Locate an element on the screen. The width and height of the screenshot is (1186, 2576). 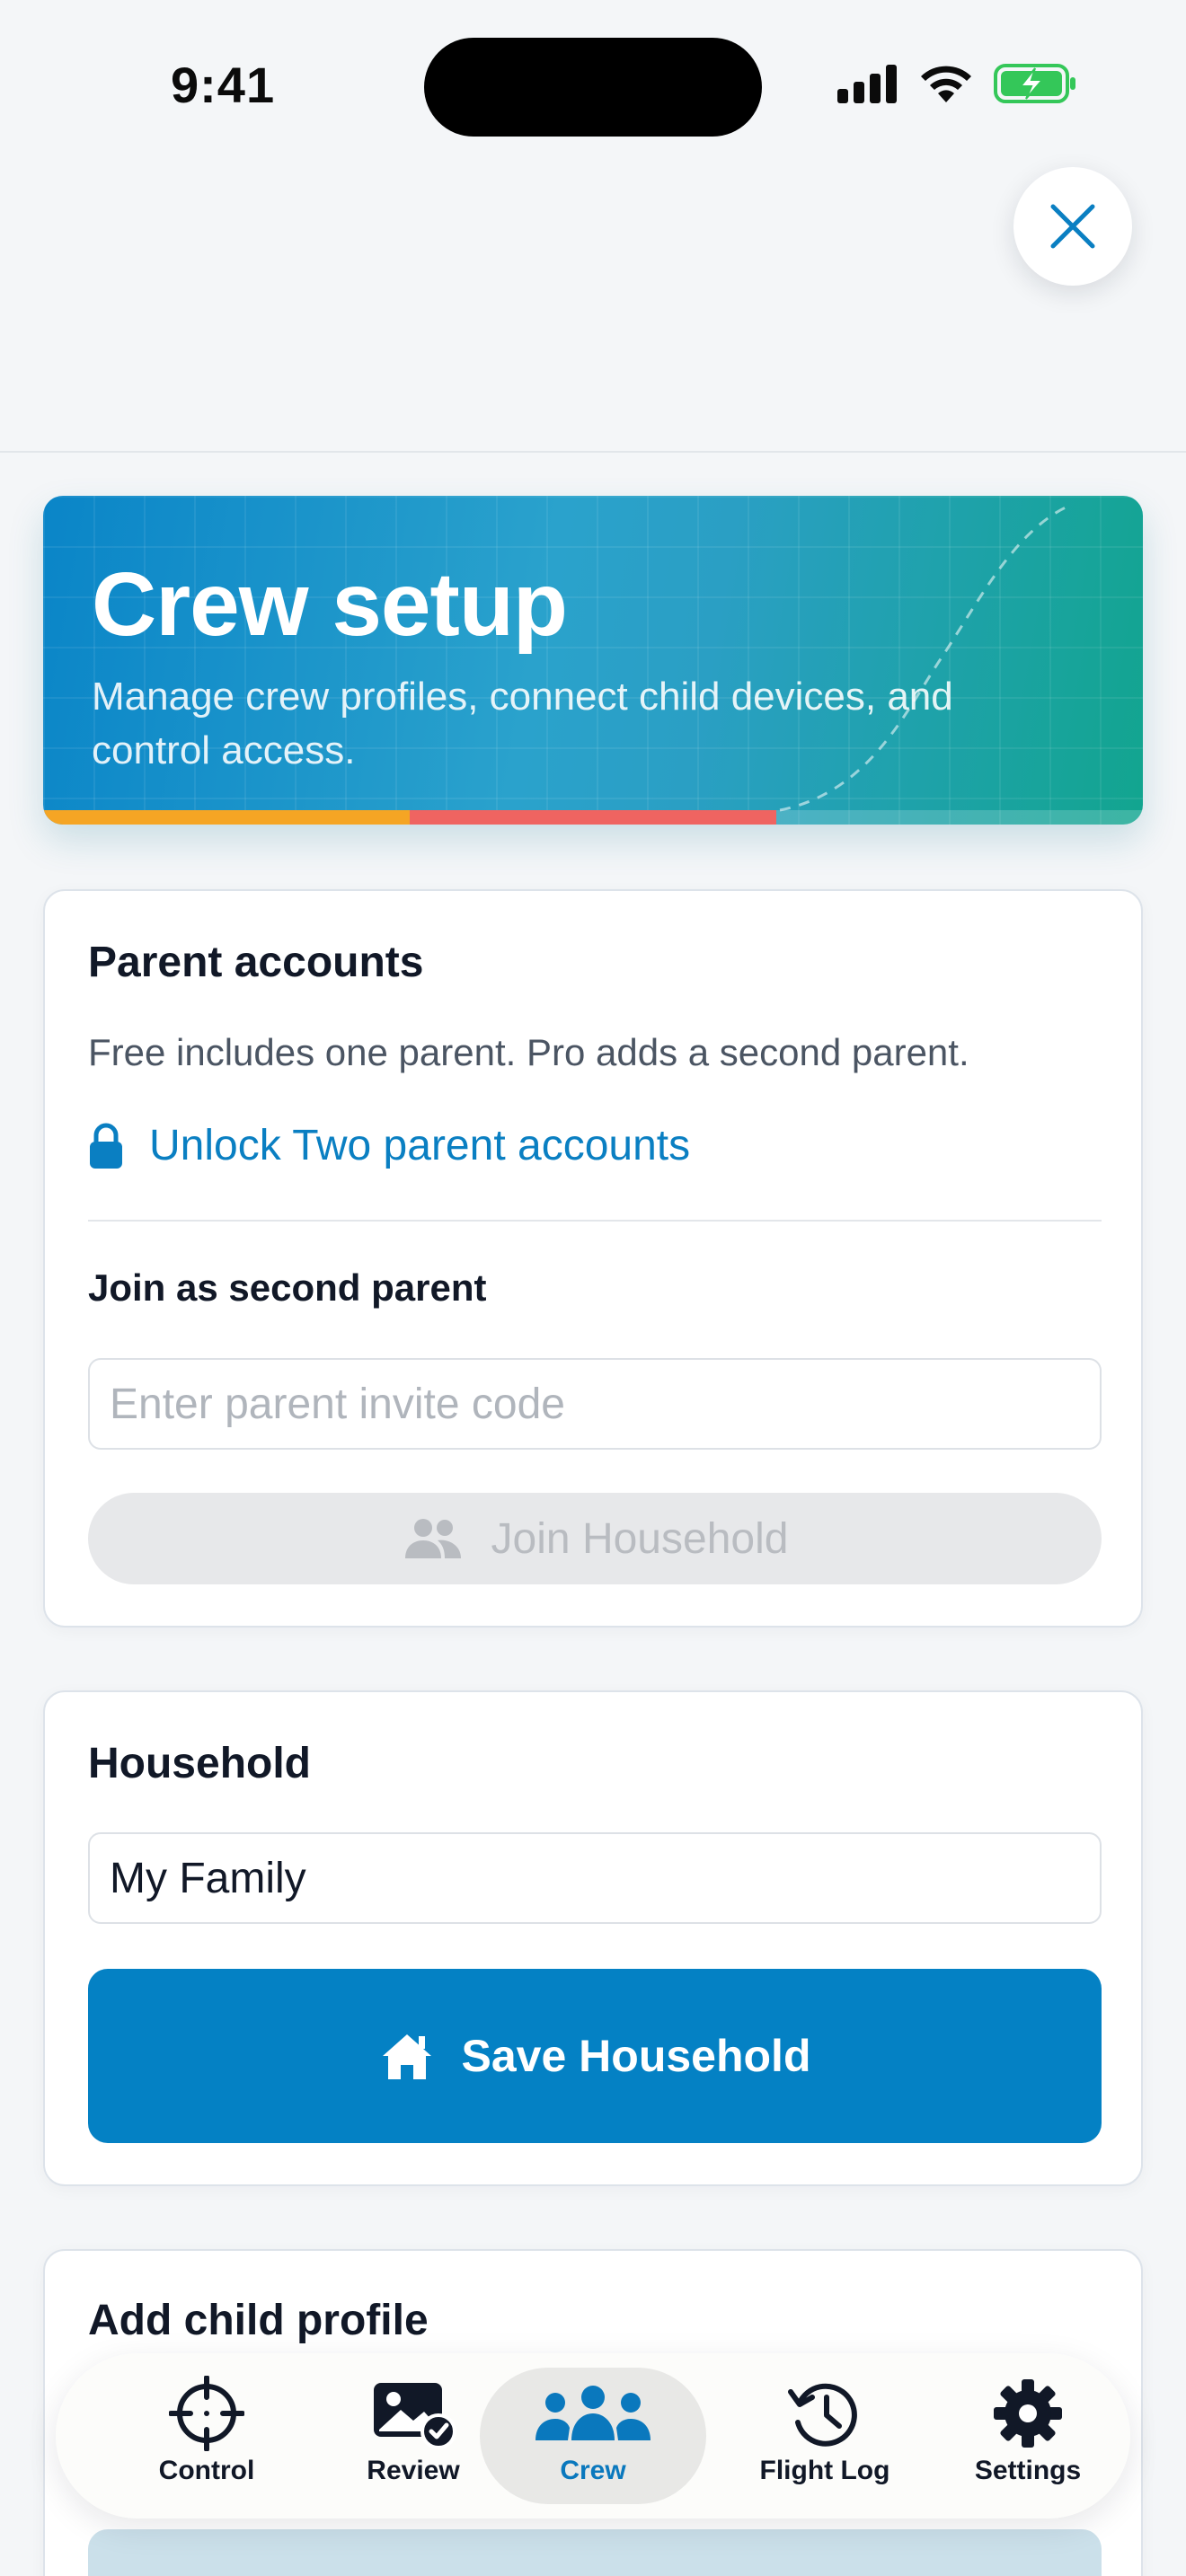
tab-control: Control is located at coordinates (206, 2436).